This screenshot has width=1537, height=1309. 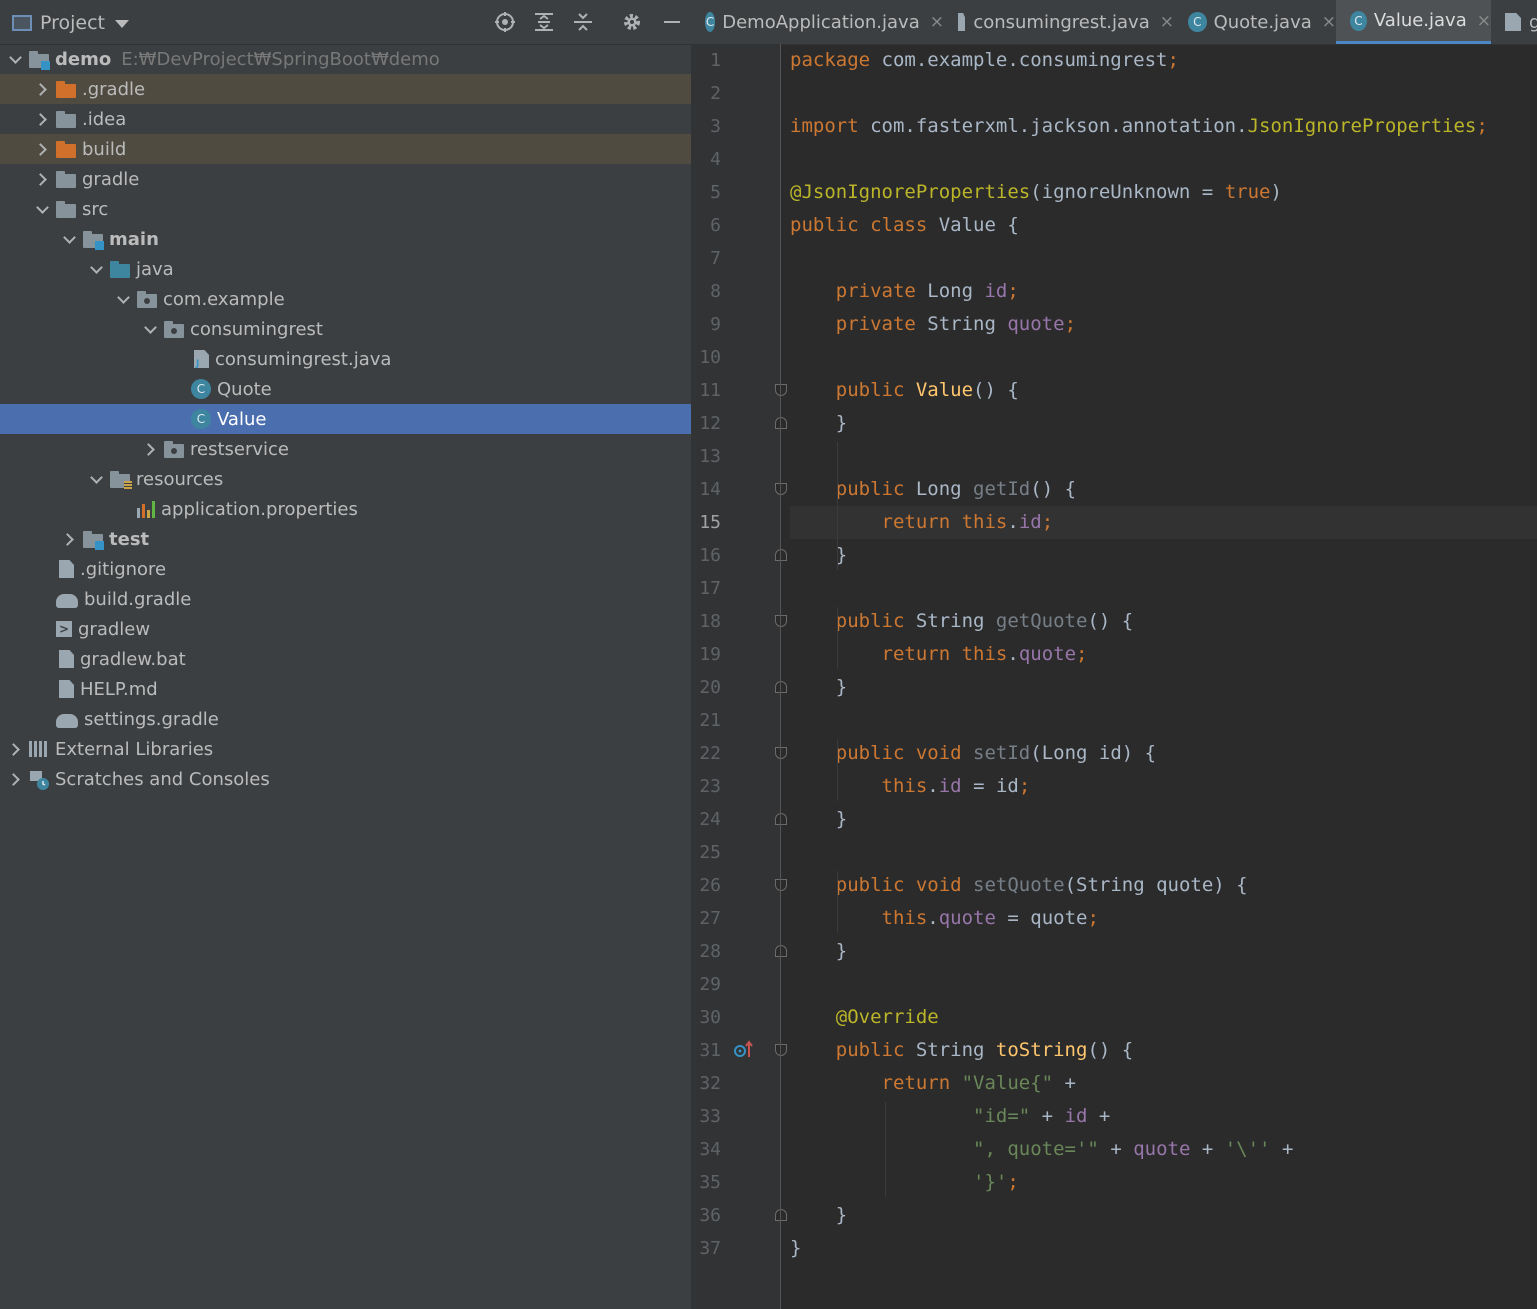 I want to click on code-line: public void setQuote(String quote) {, so click(x=1163, y=885).